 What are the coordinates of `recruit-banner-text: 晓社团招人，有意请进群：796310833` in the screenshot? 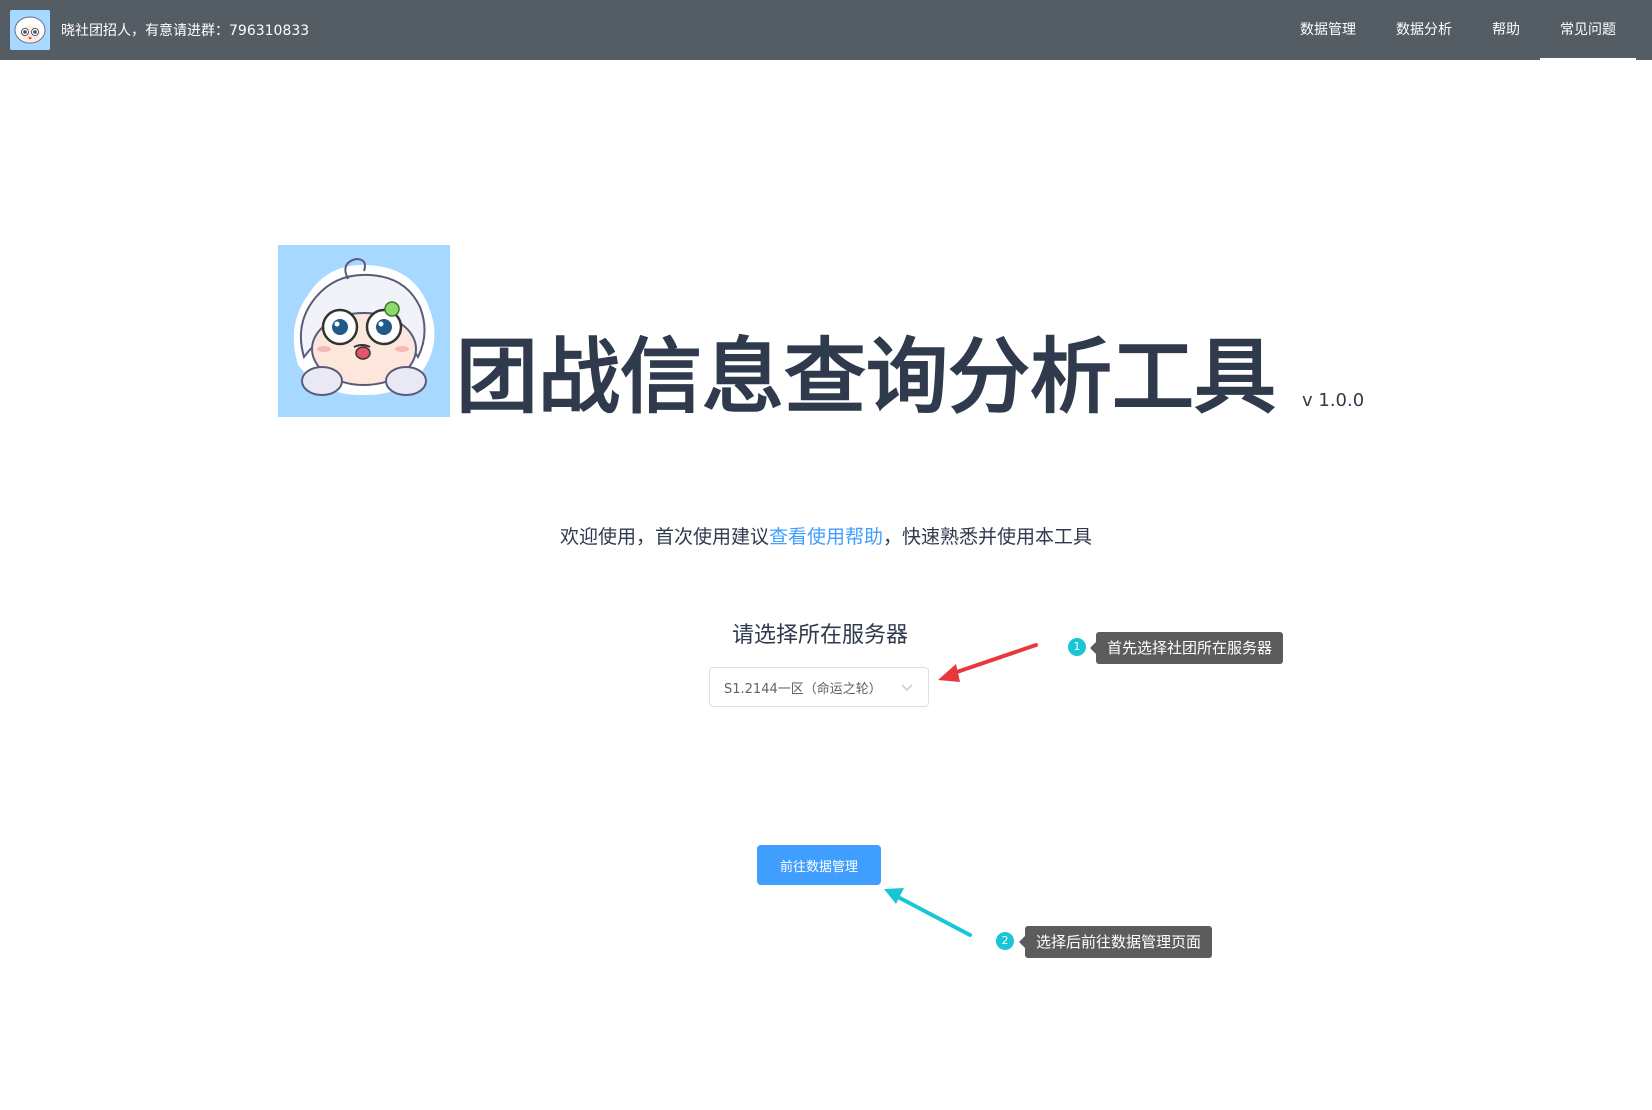 It's located at (185, 31).